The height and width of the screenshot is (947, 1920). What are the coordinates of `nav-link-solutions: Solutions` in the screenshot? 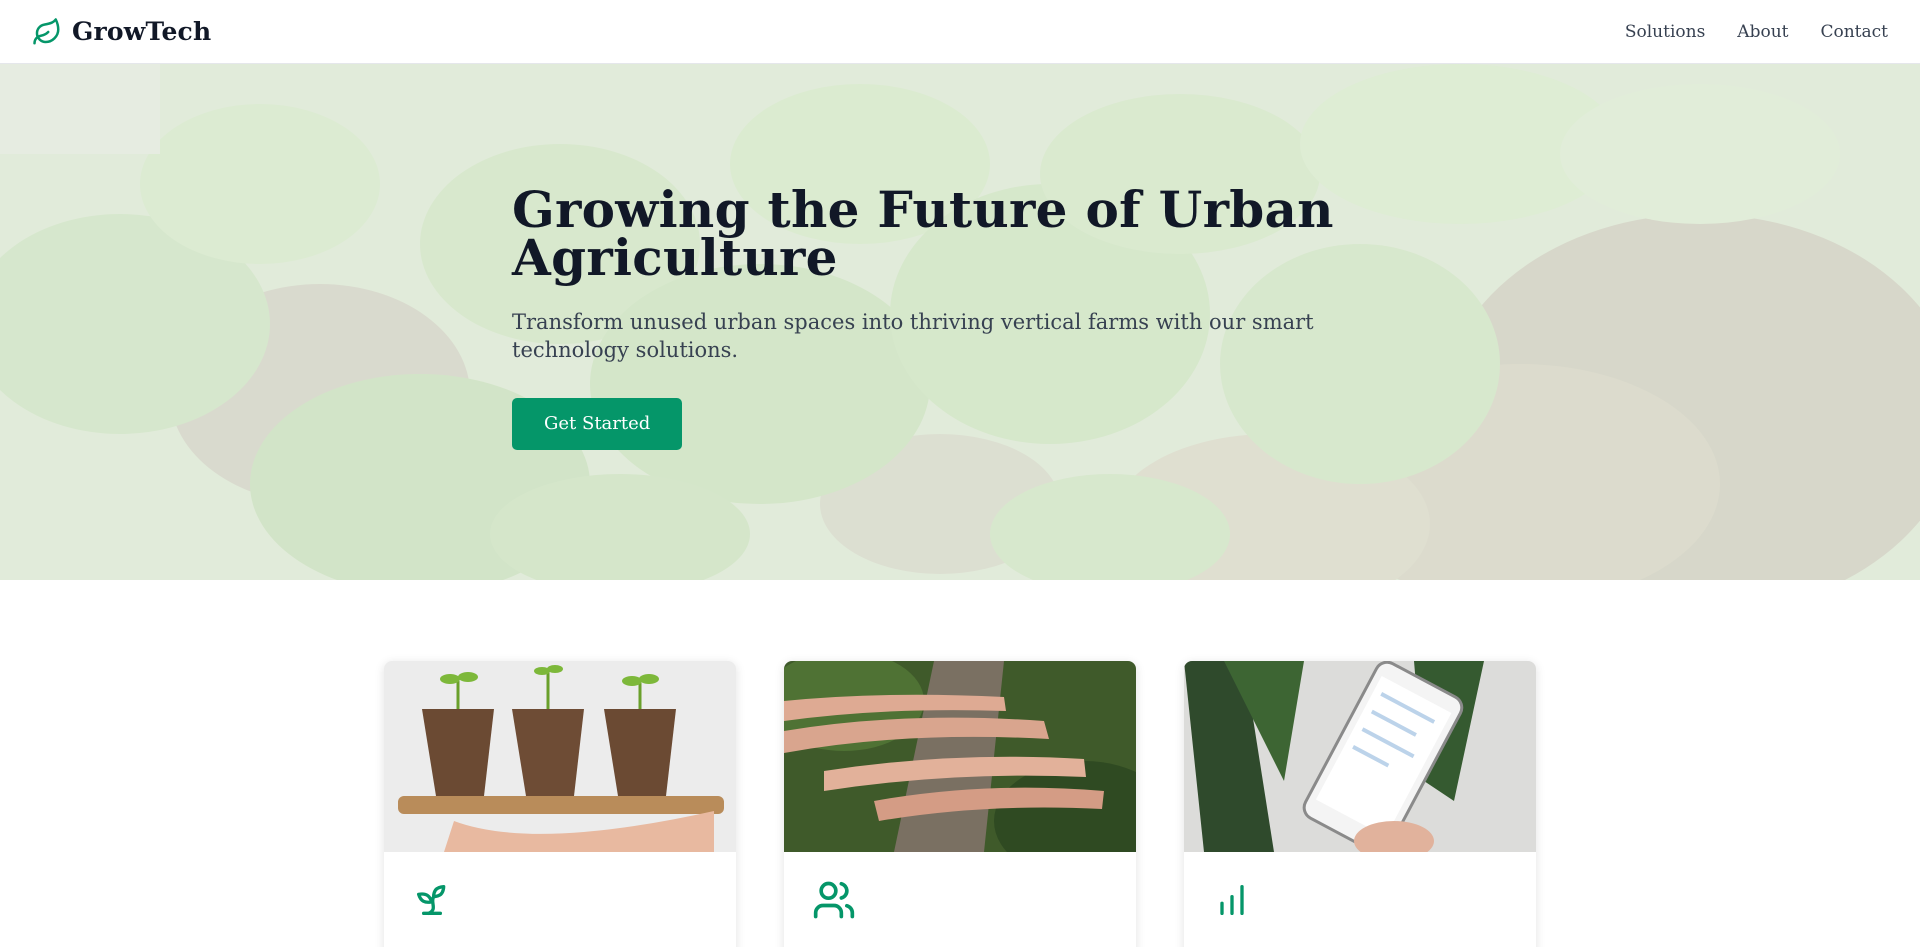 It's located at (1665, 32).